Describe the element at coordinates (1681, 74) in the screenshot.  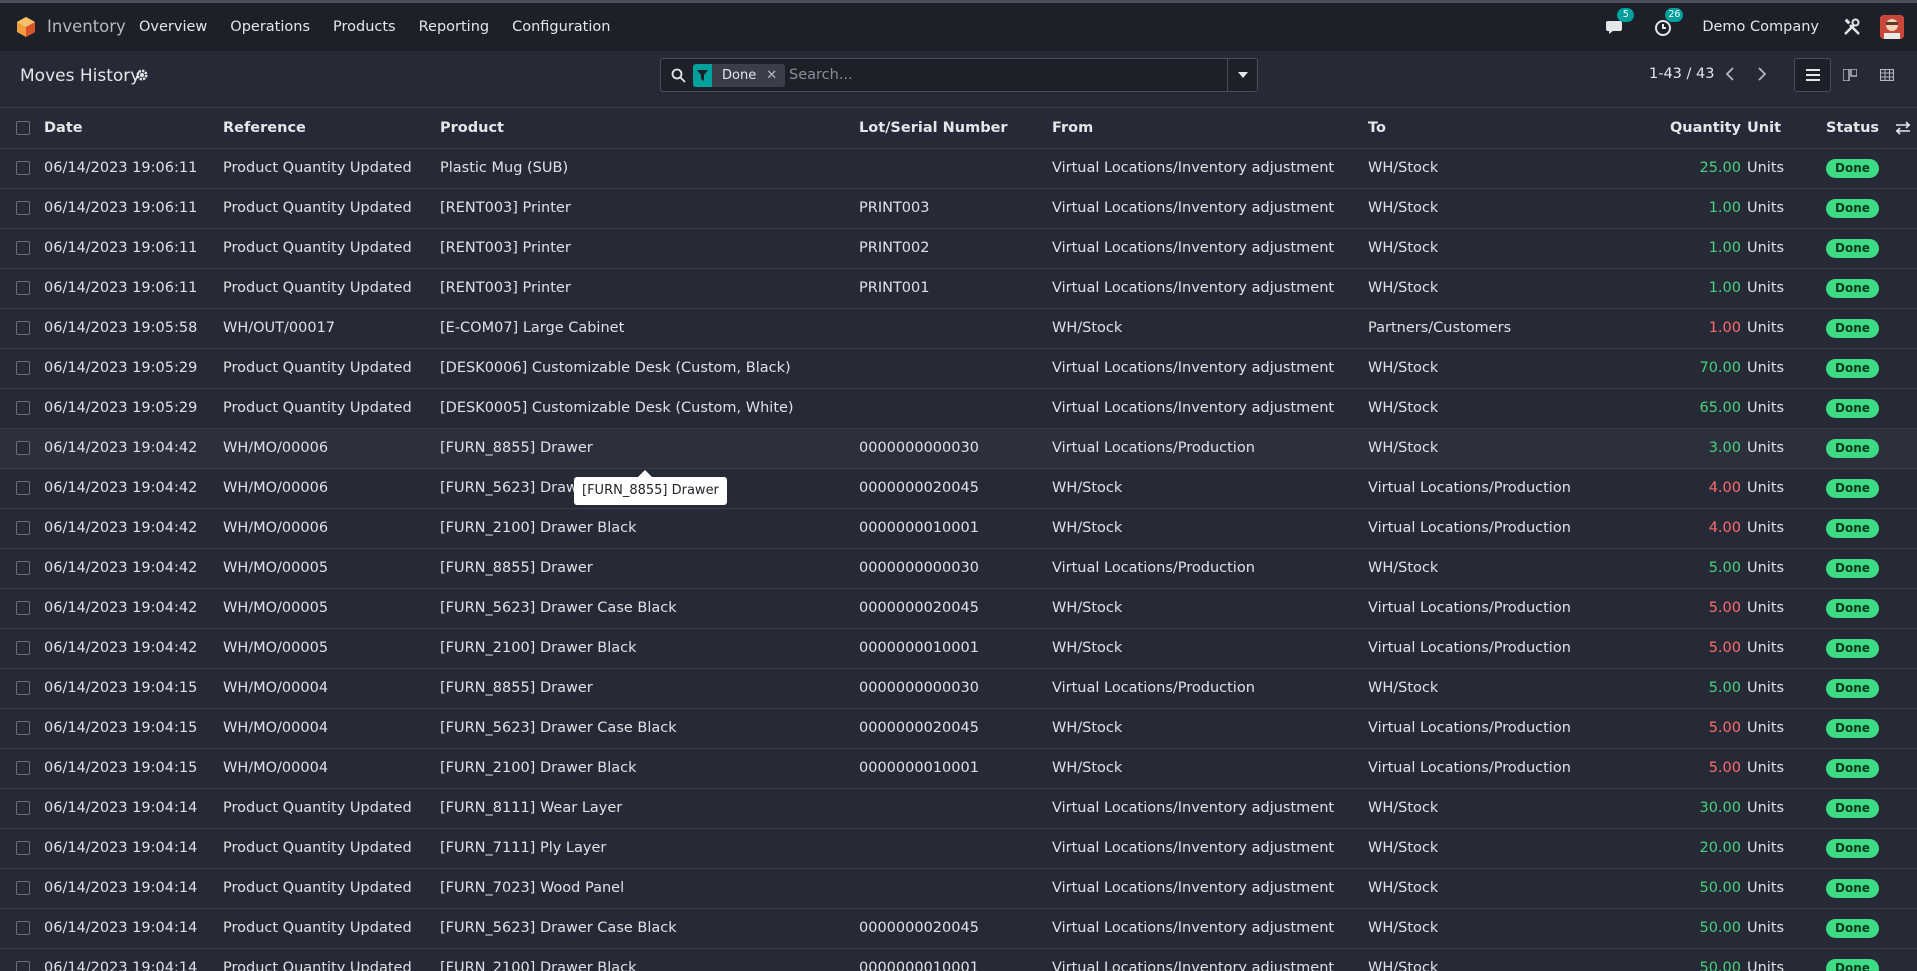
I see `pager-value: 1-43 / 43` at that location.